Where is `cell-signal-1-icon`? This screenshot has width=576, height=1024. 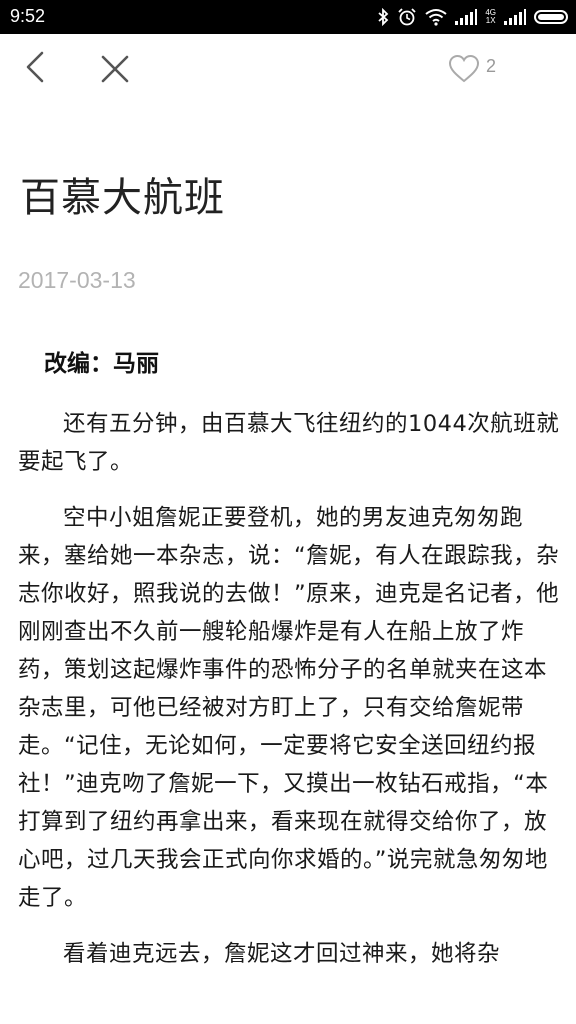
cell-signal-1-icon is located at coordinates (466, 17).